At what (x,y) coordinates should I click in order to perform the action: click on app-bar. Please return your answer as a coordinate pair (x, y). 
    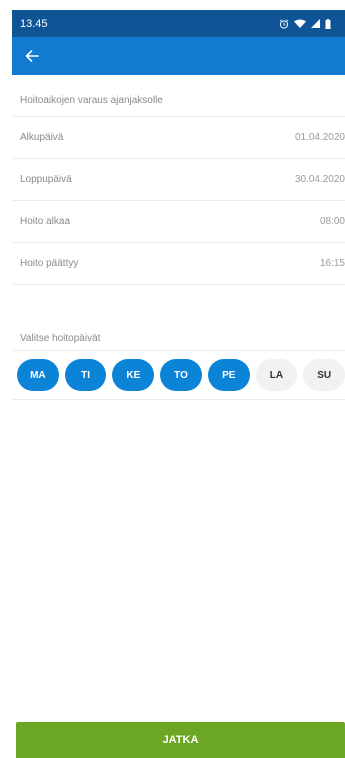
    Looking at the image, I should click on (178, 56).